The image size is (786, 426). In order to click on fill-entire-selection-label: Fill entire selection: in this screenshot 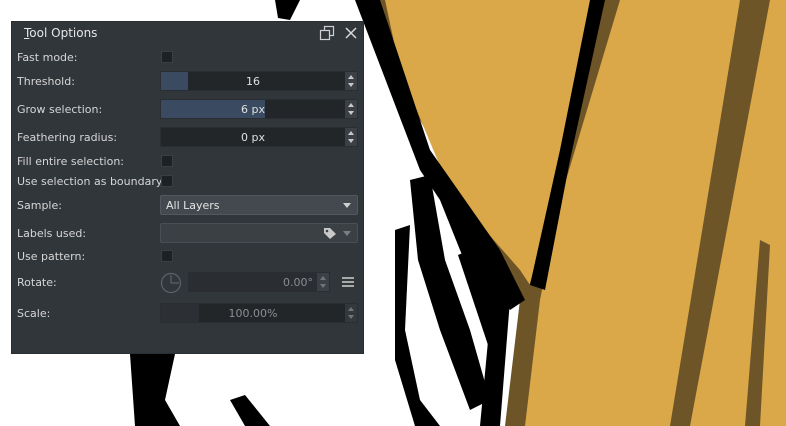, I will do `click(70, 161)`.